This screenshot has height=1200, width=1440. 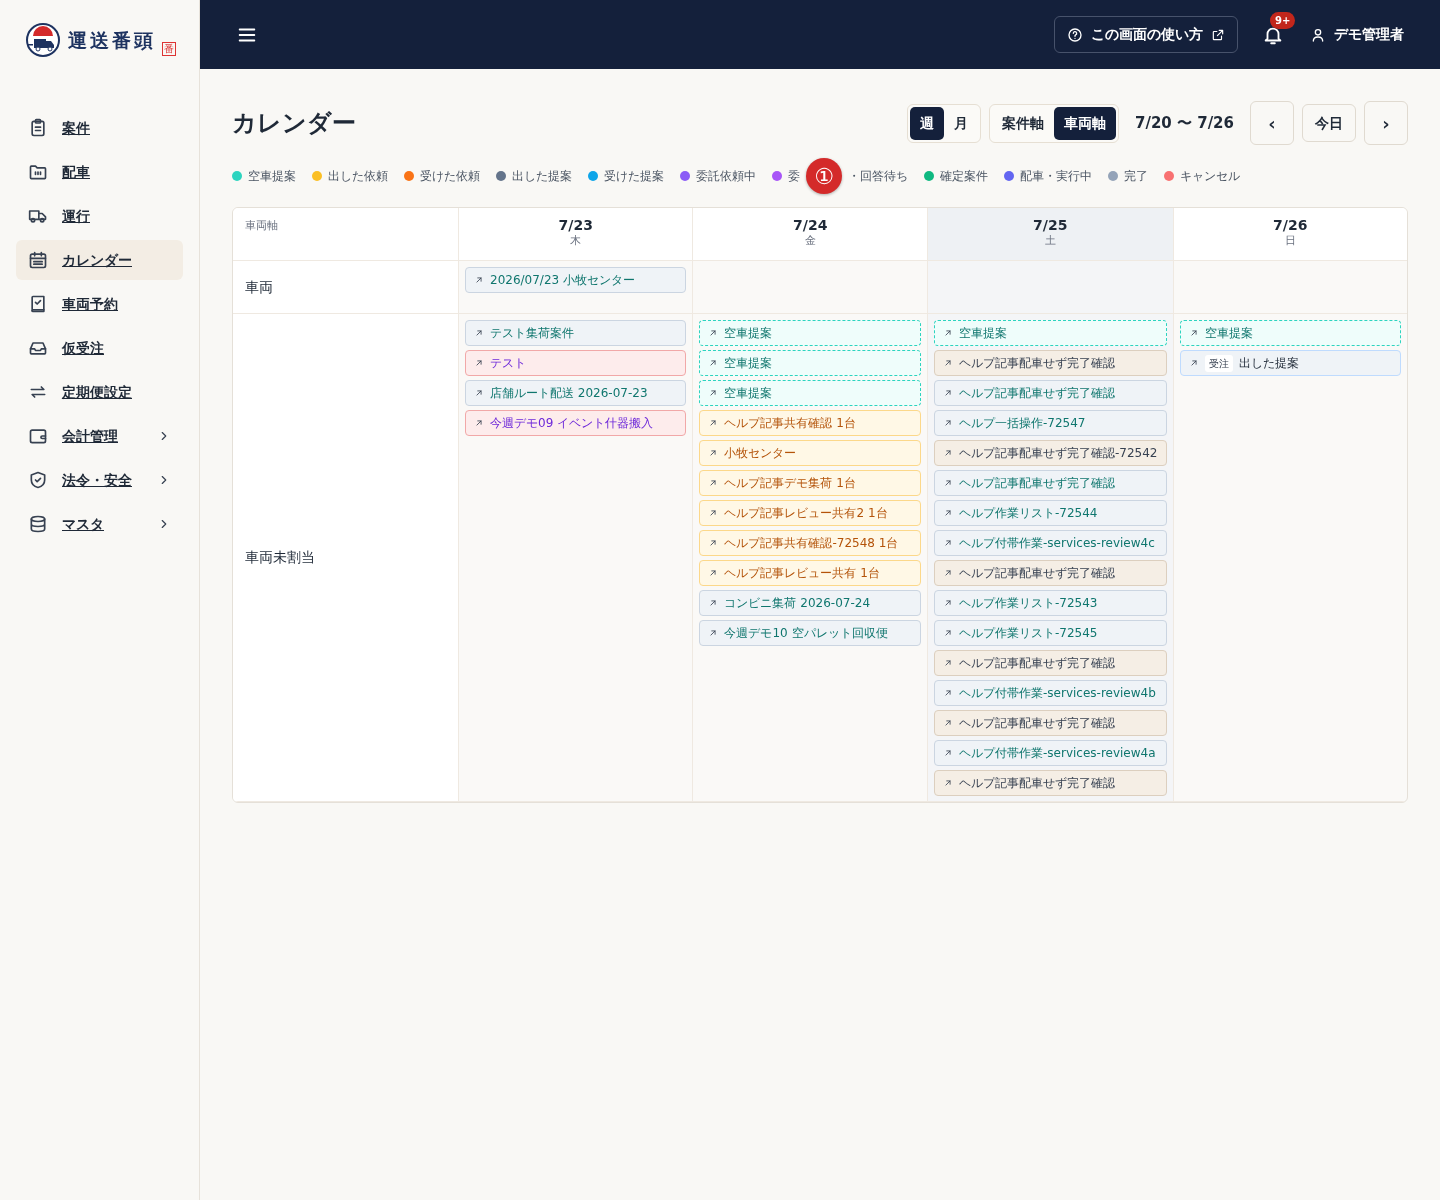 What do you see at coordinates (99, 216) in the screenshot?
I see `sidebar-item: 運行` at bounding box center [99, 216].